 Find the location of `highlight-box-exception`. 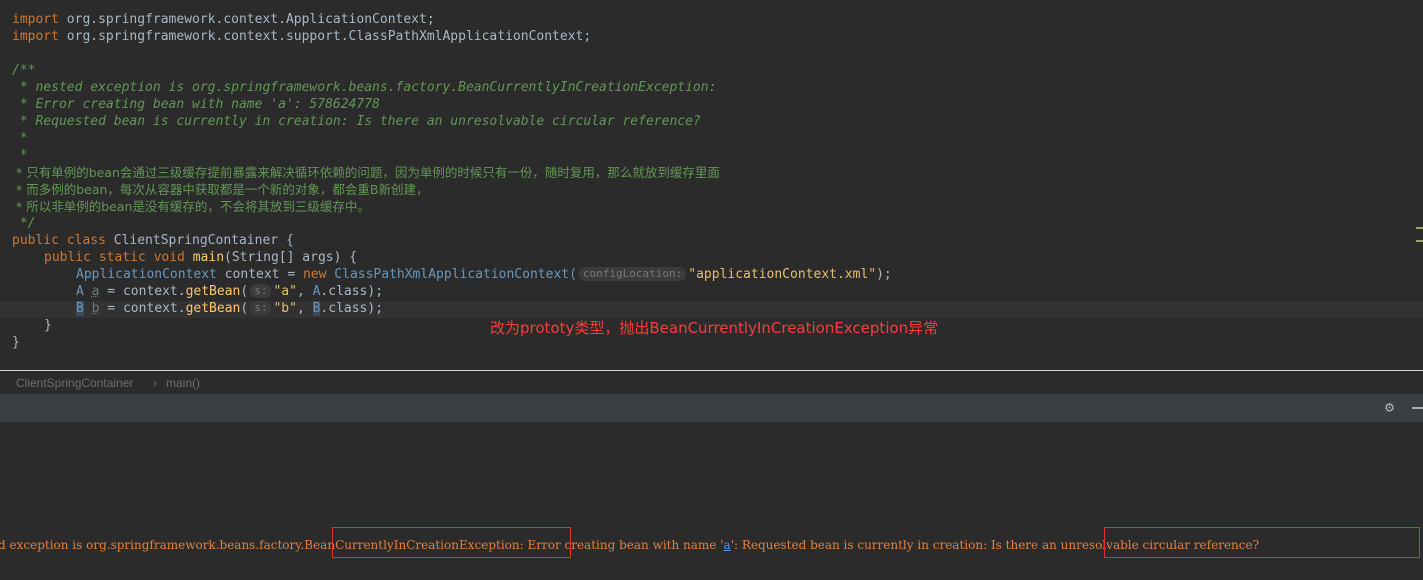

highlight-box-exception is located at coordinates (451, 542).